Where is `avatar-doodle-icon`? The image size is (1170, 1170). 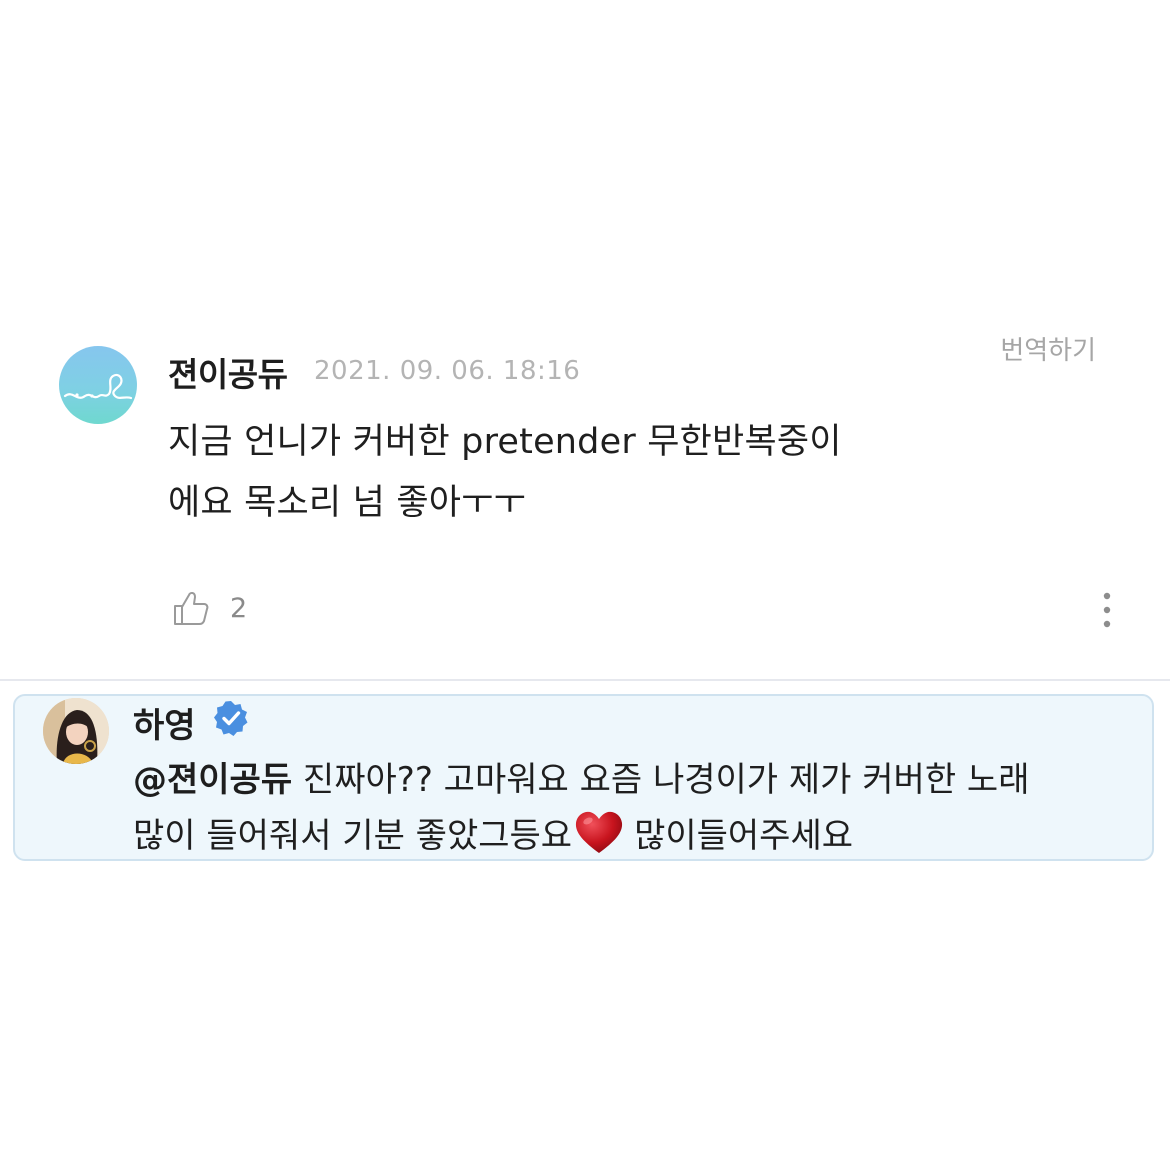
avatar-doodle-icon is located at coordinates (98, 386).